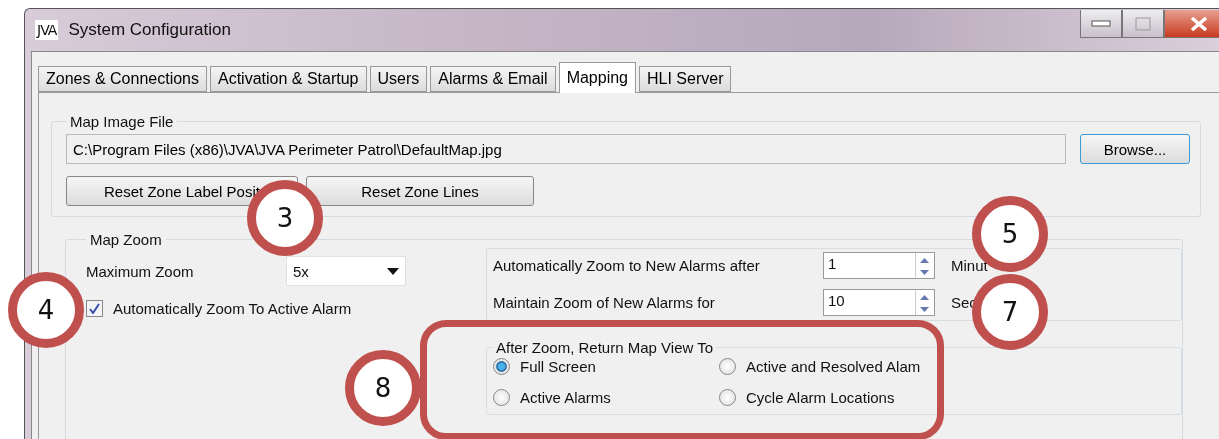 This screenshot has width=1219, height=439. What do you see at coordinates (879, 265) in the screenshot?
I see `number-spinner: 1` at bounding box center [879, 265].